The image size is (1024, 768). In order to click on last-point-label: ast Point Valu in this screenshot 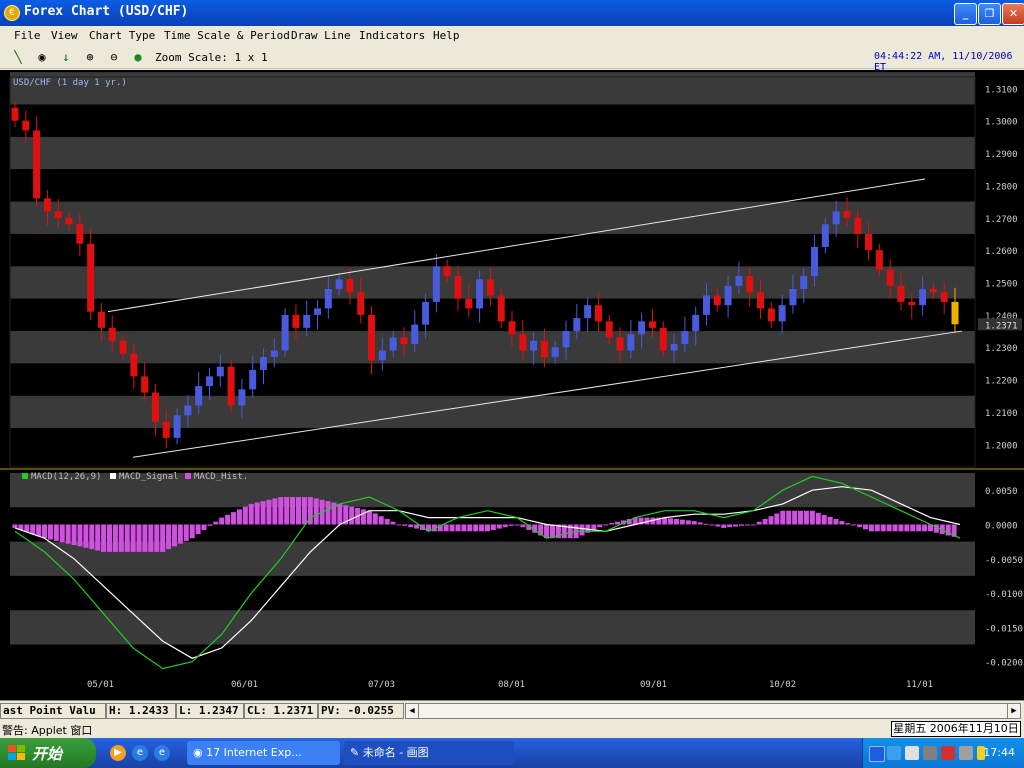, I will do `click(53, 711)`.